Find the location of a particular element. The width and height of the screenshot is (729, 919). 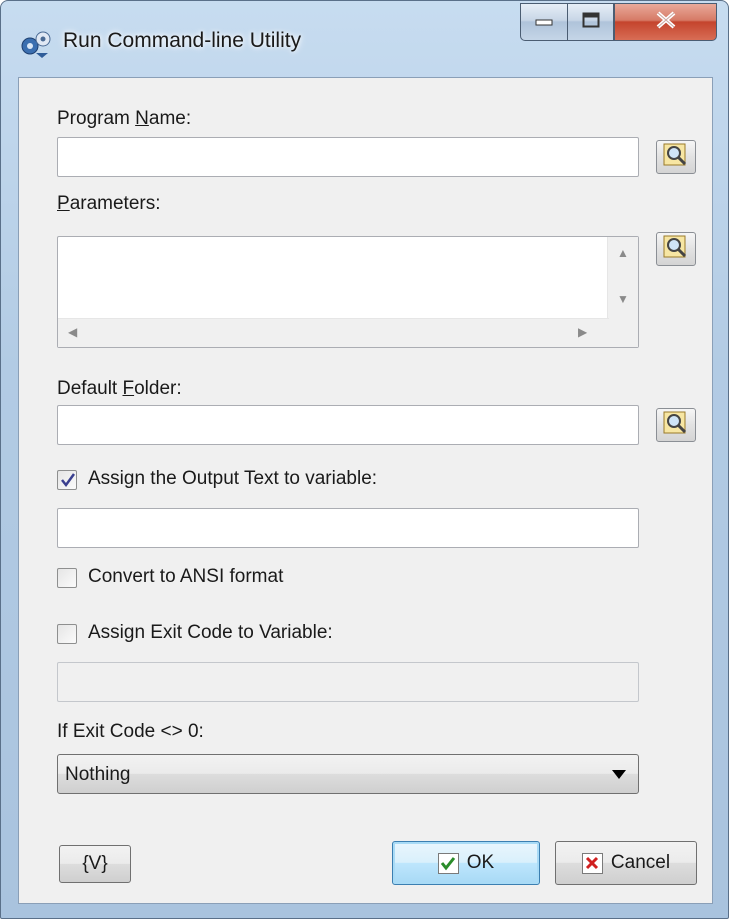

ok-check-icon is located at coordinates (448, 863).